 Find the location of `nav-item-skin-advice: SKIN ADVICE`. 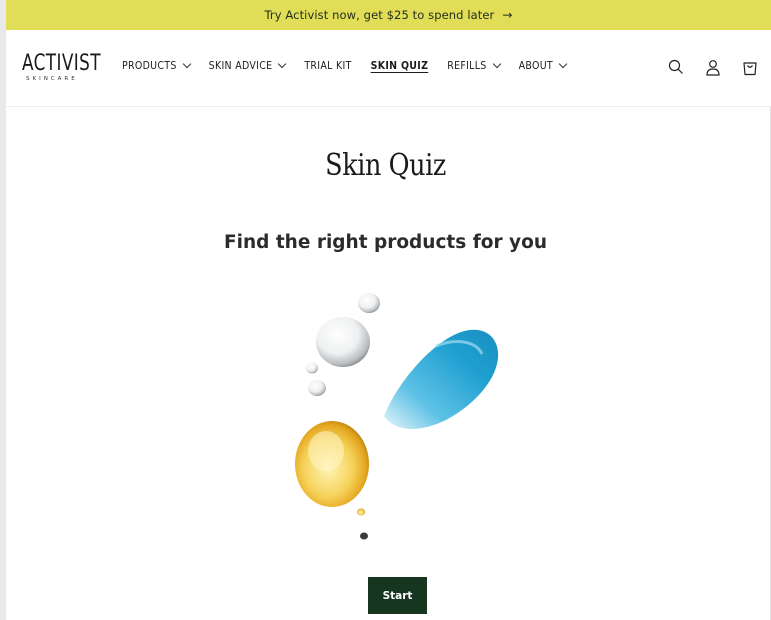

nav-item-skin-advice: SKIN ADVICE is located at coordinates (247, 65).